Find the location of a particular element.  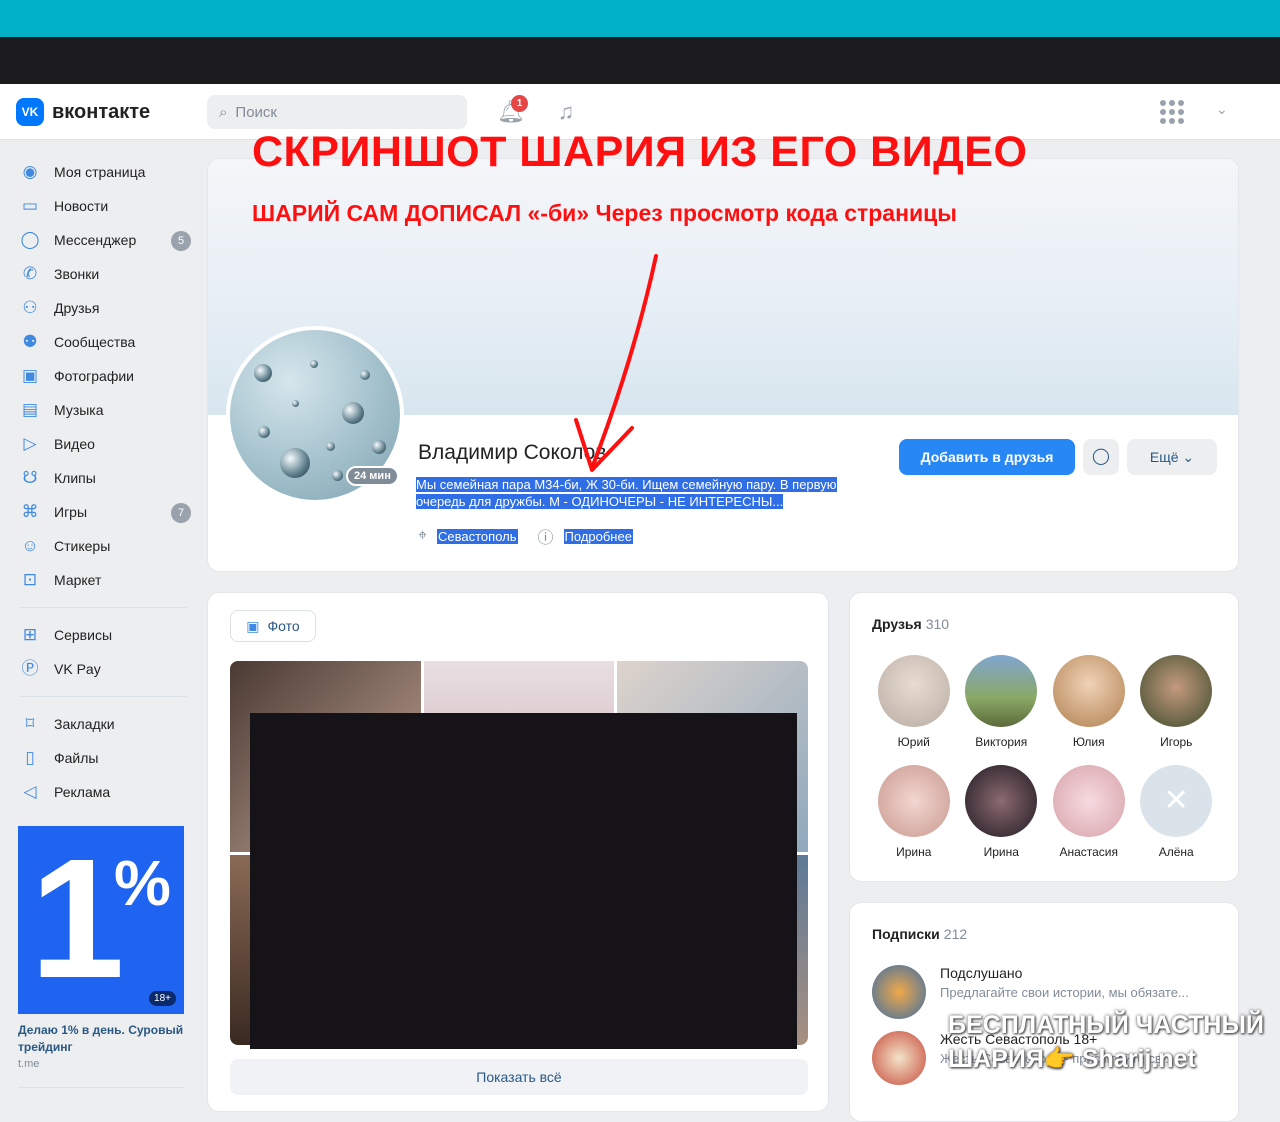

sidebar-item-clips: ☋ Клипы is located at coordinates (103, 478).